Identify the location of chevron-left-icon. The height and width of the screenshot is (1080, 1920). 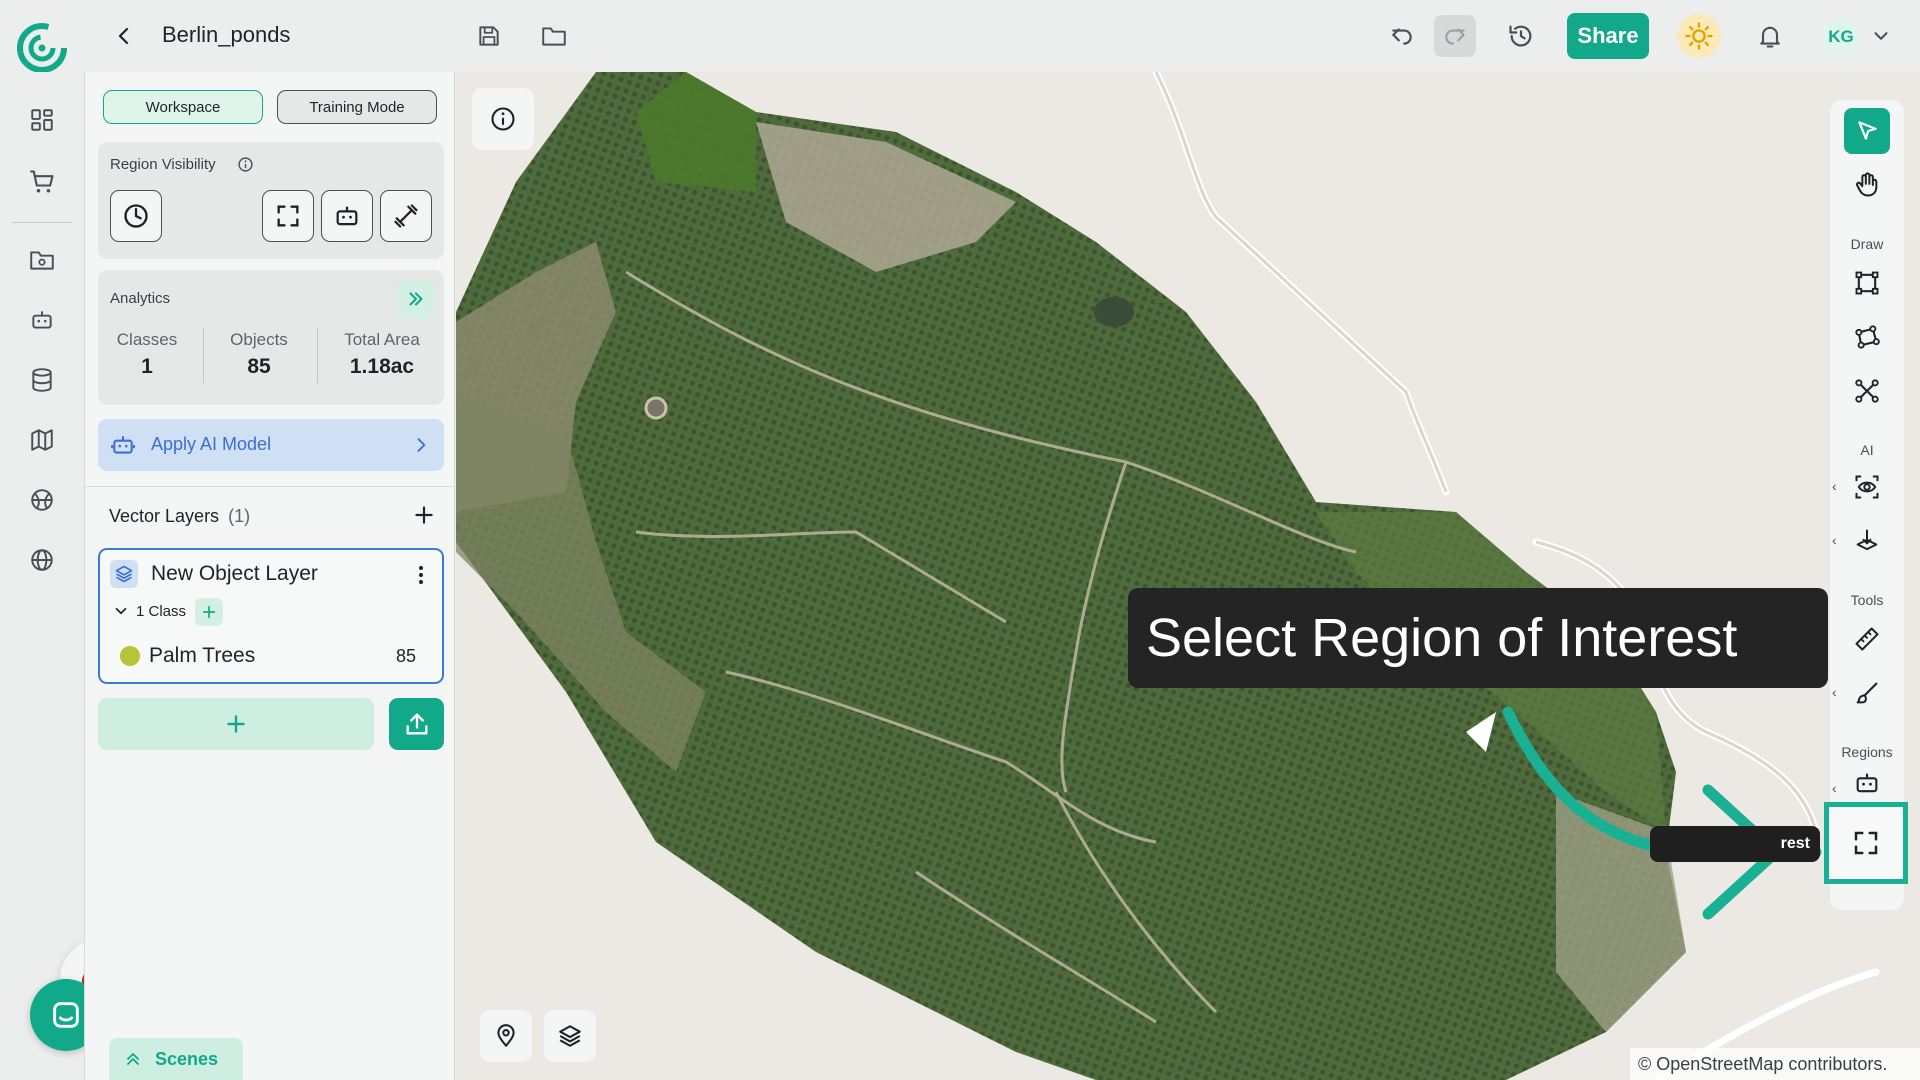
(123, 36).